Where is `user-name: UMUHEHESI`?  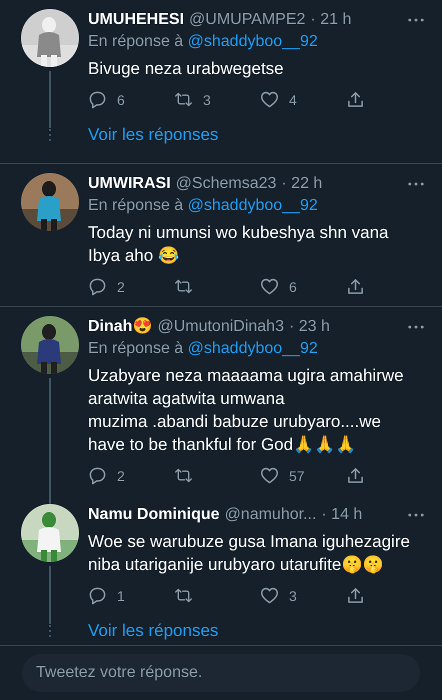
user-name: UMUHEHESI is located at coordinates (136, 20).